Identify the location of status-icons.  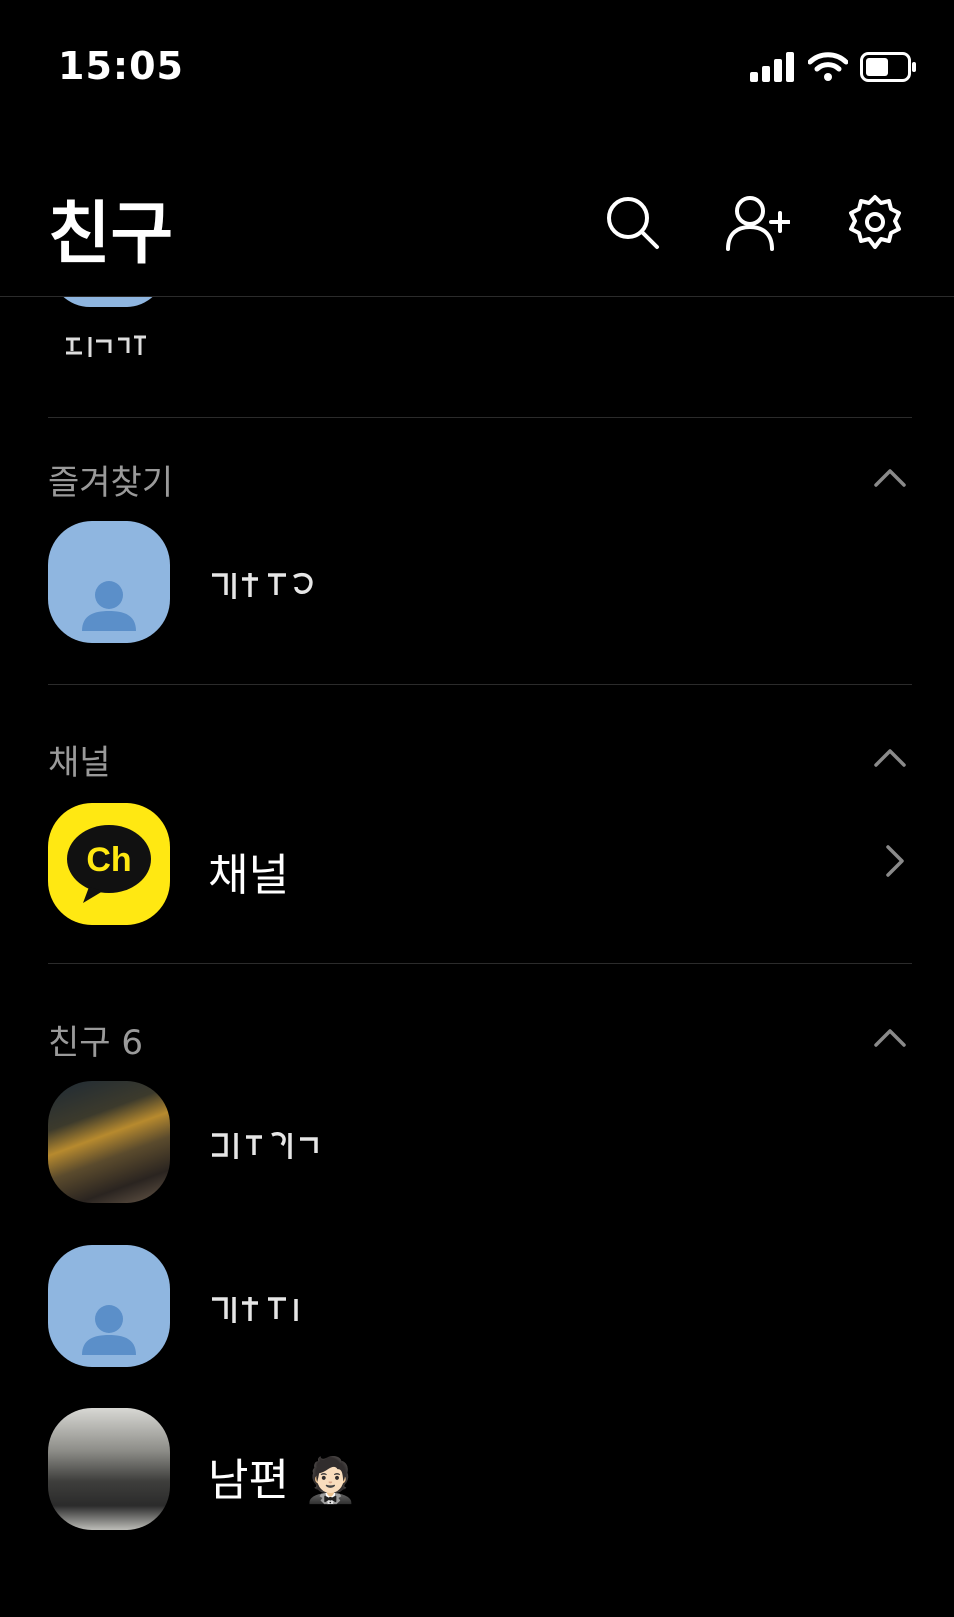
(834, 67).